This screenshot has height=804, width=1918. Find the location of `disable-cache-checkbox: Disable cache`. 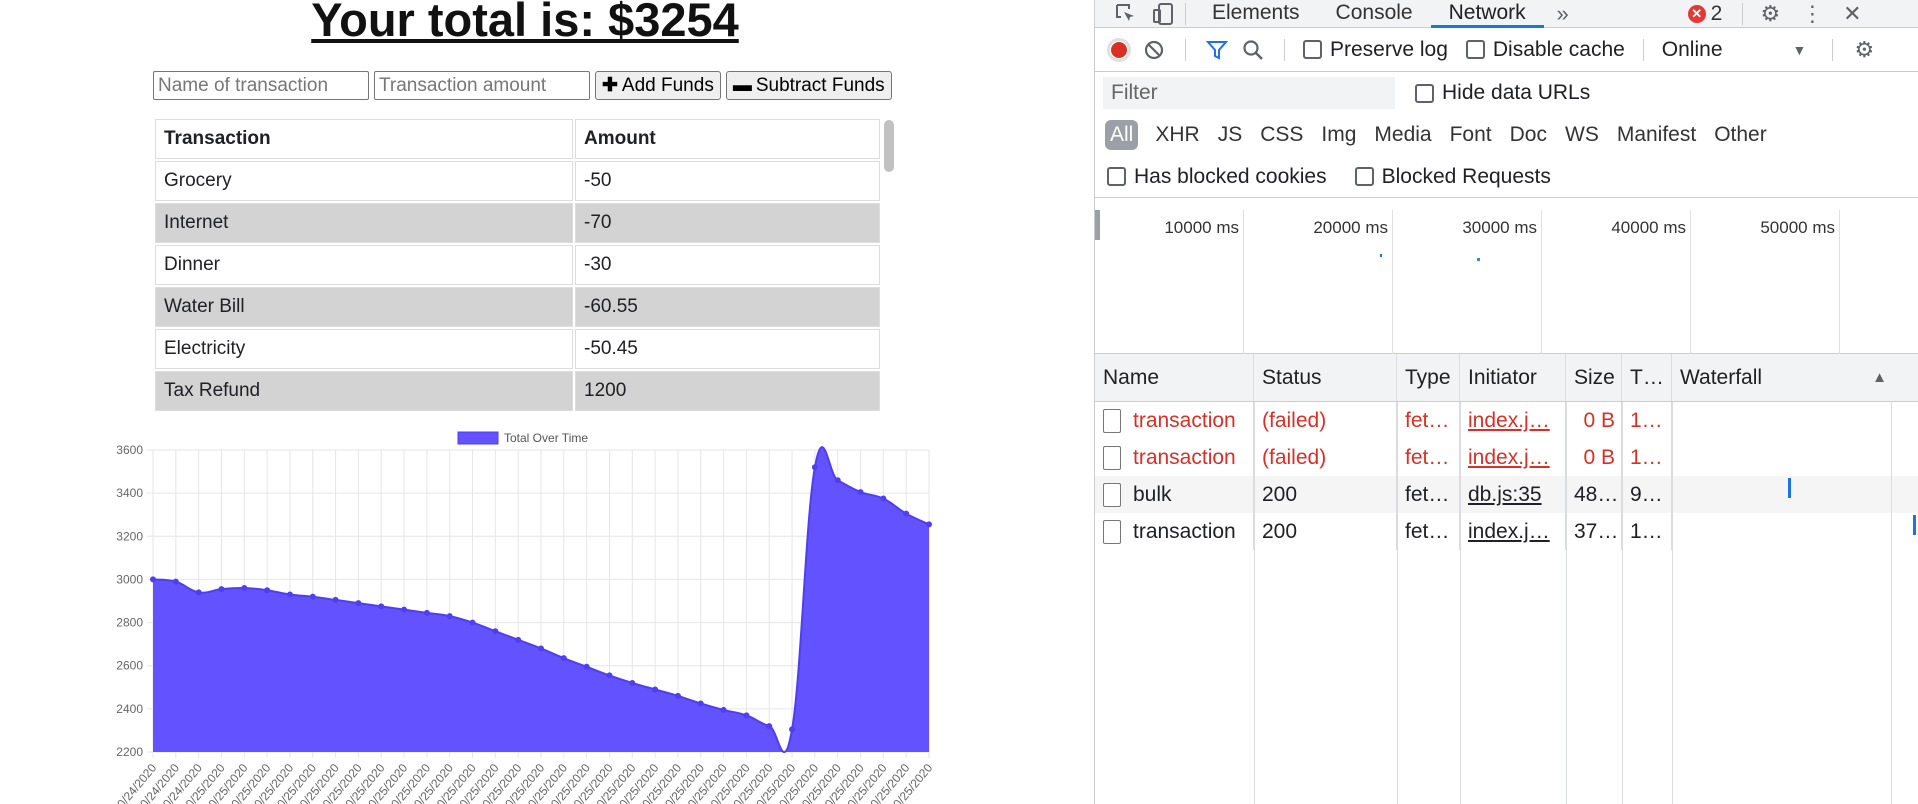

disable-cache-checkbox: Disable cache is located at coordinates (1545, 49).